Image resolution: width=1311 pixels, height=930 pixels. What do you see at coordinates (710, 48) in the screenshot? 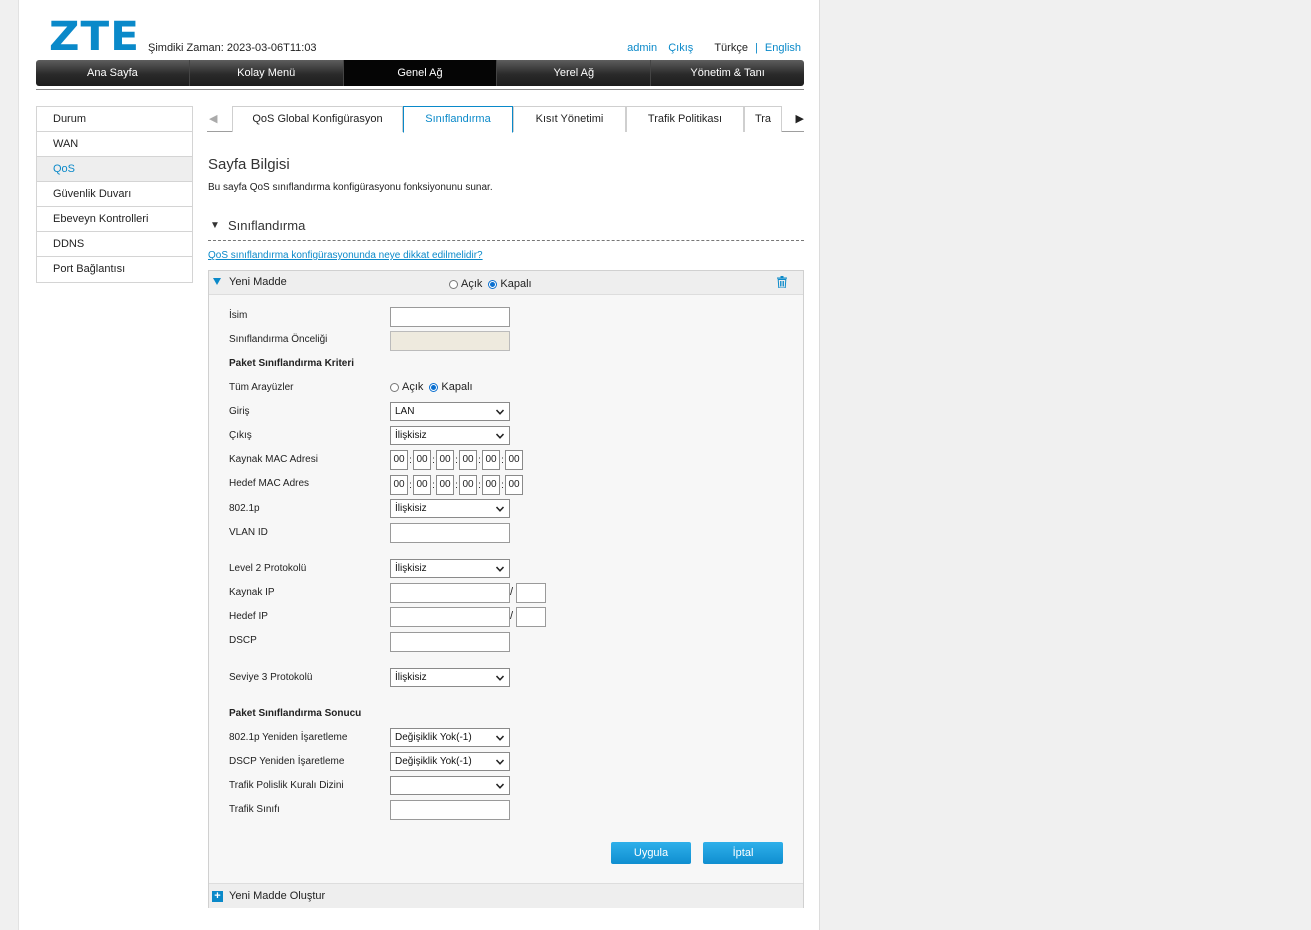
I see `top-links: admin Çıkış Türkçe | English` at bounding box center [710, 48].